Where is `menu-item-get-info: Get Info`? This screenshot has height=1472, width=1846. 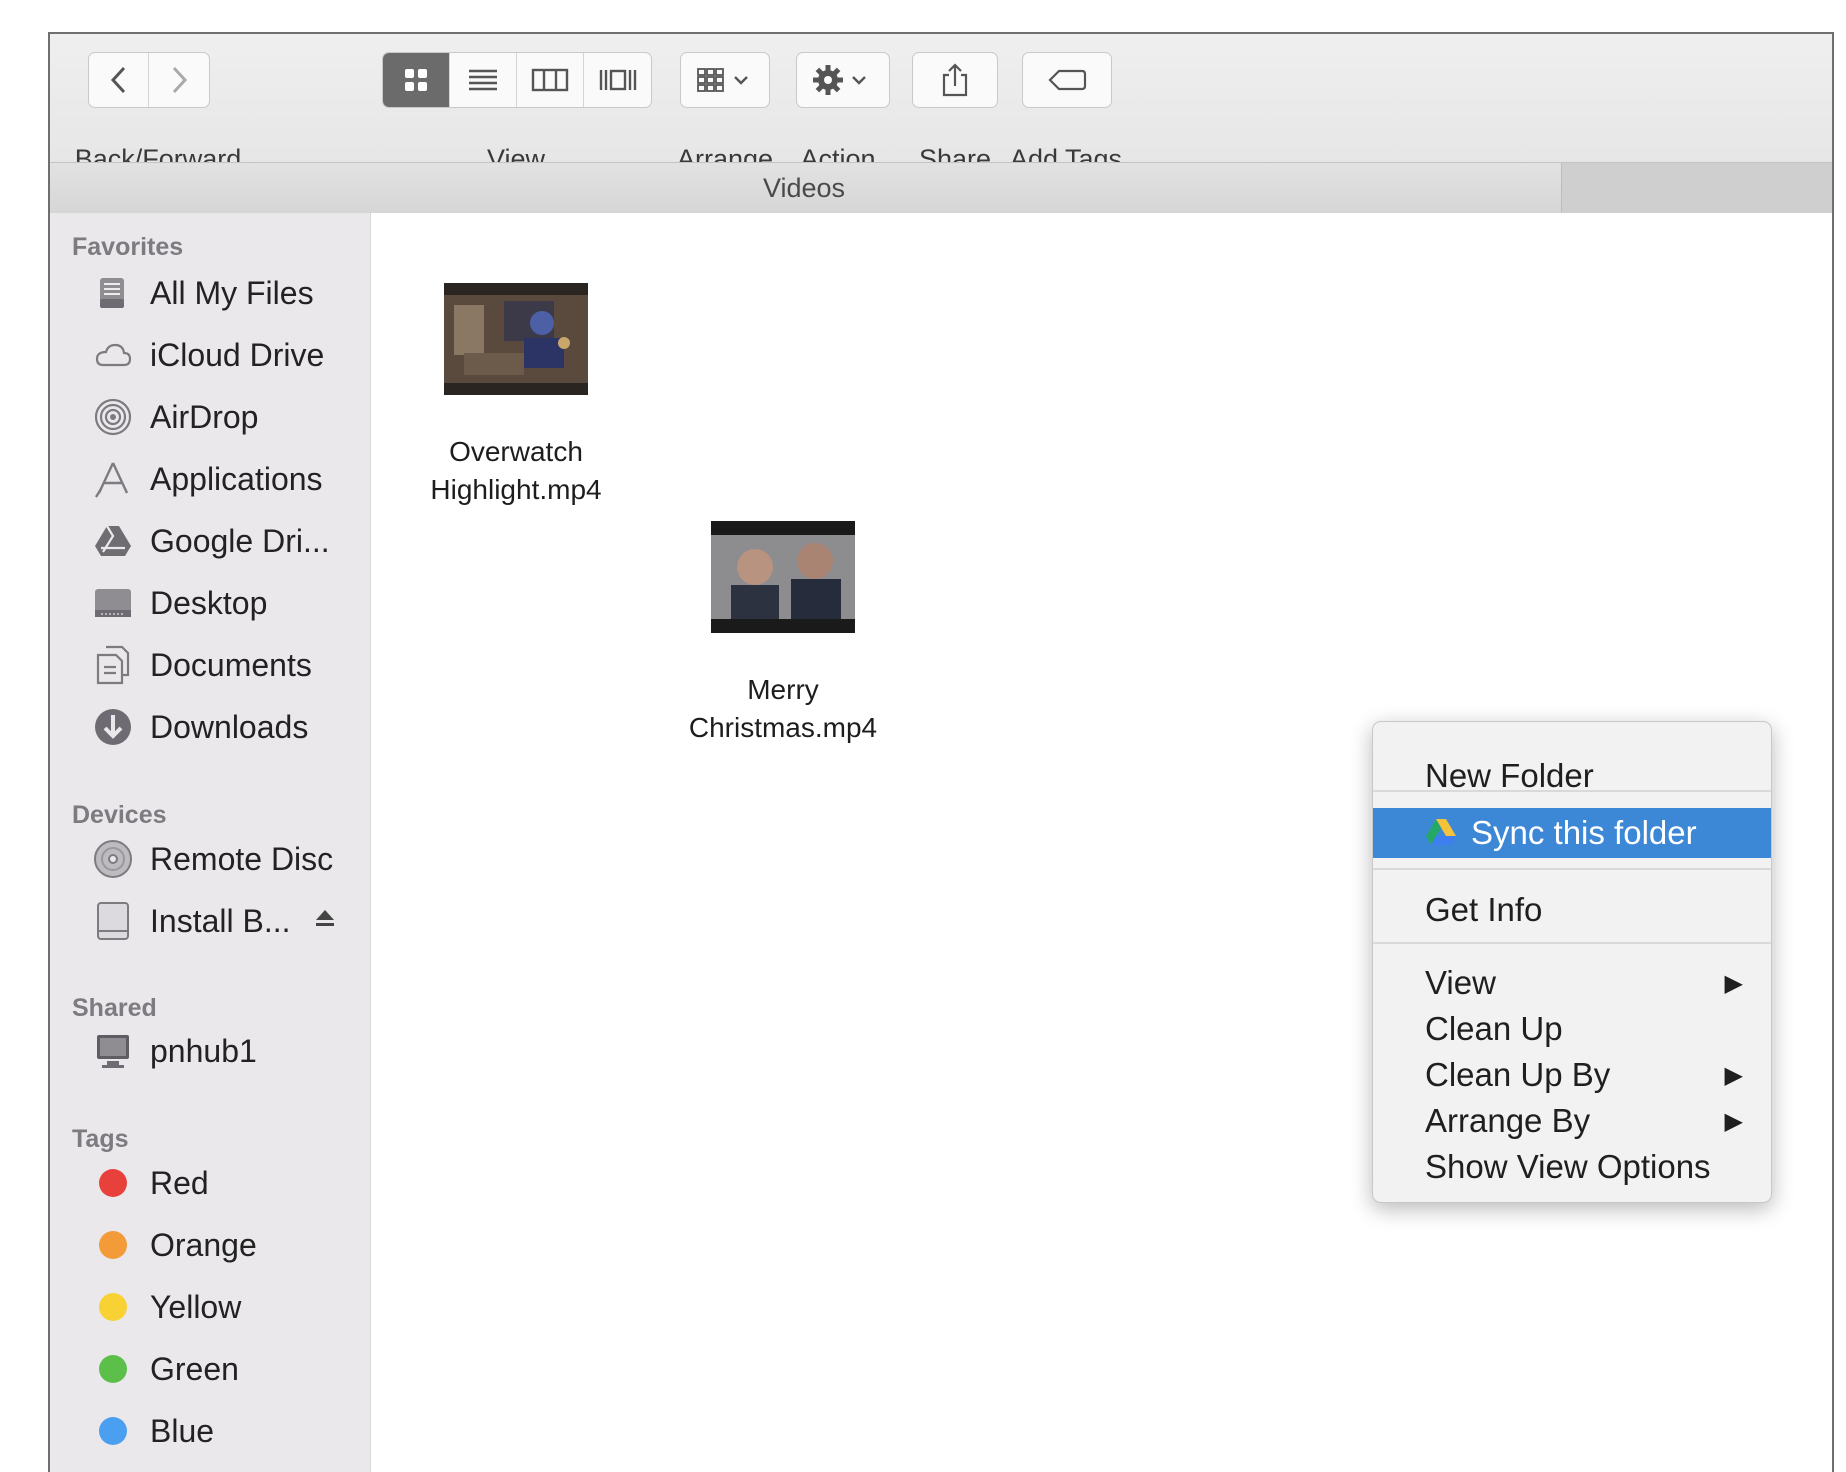
menu-item-get-info: Get Info is located at coordinates (1572, 910).